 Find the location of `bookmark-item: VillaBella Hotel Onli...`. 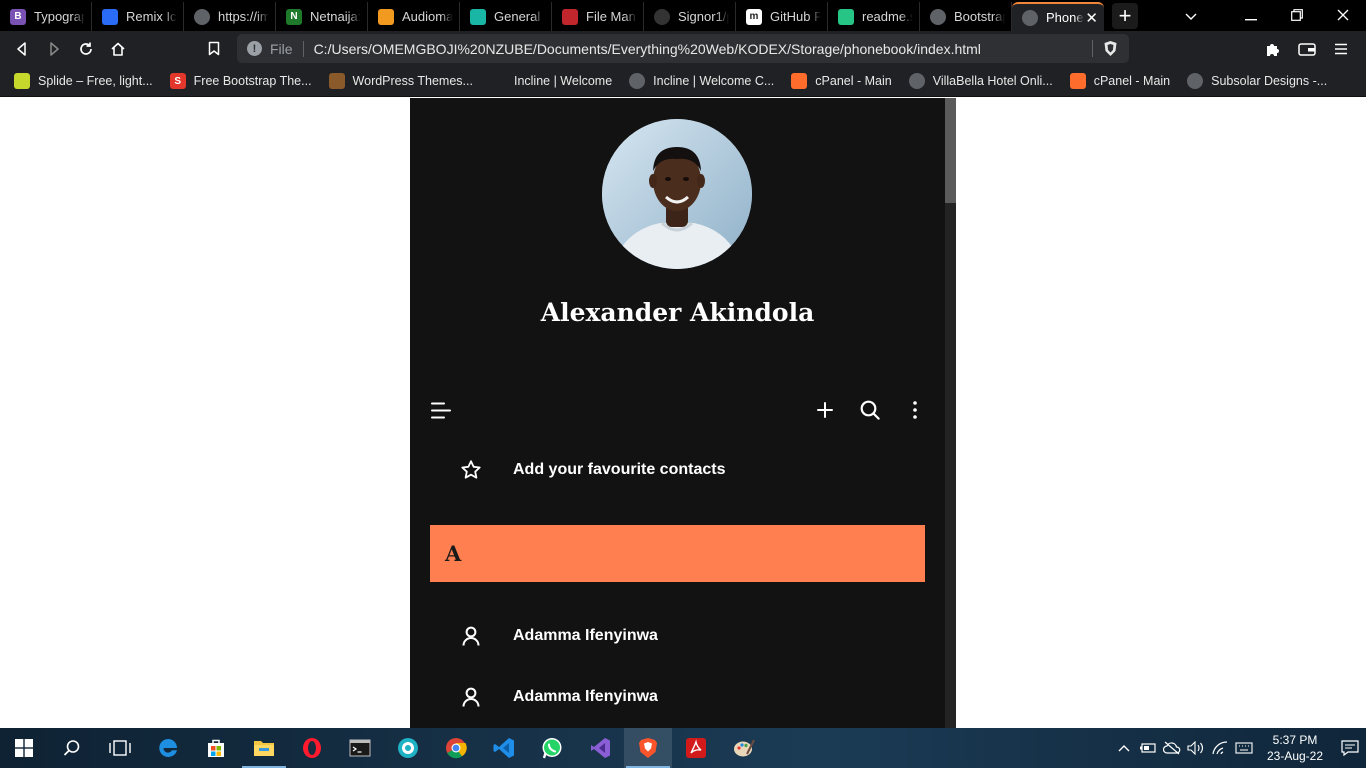

bookmark-item: VillaBella Hotel Onli... is located at coordinates (980, 81).